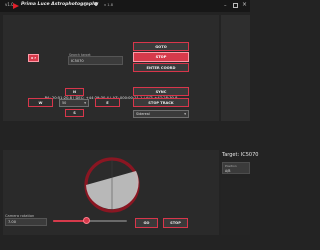 The width and height of the screenshot is (320, 250). What do you see at coordinates (86, 220) in the screenshot?
I see `rotation-slider-handle` at bounding box center [86, 220].